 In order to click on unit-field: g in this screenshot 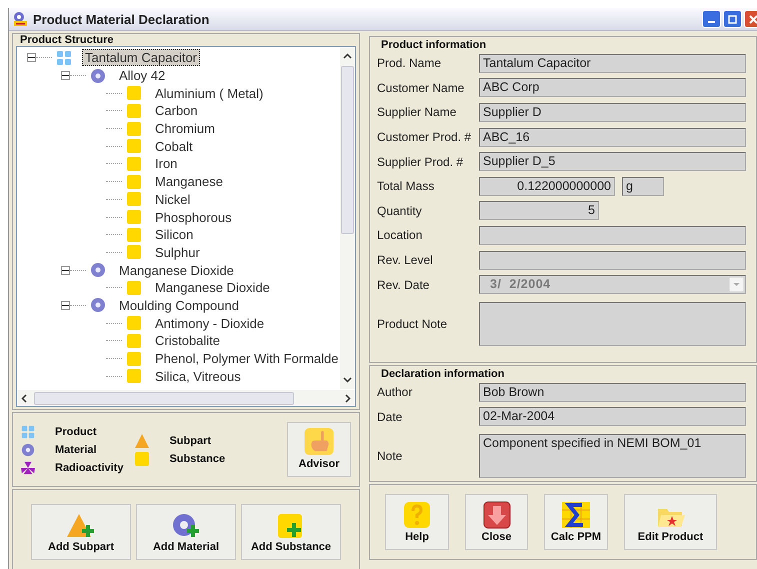, I will do `click(643, 186)`.